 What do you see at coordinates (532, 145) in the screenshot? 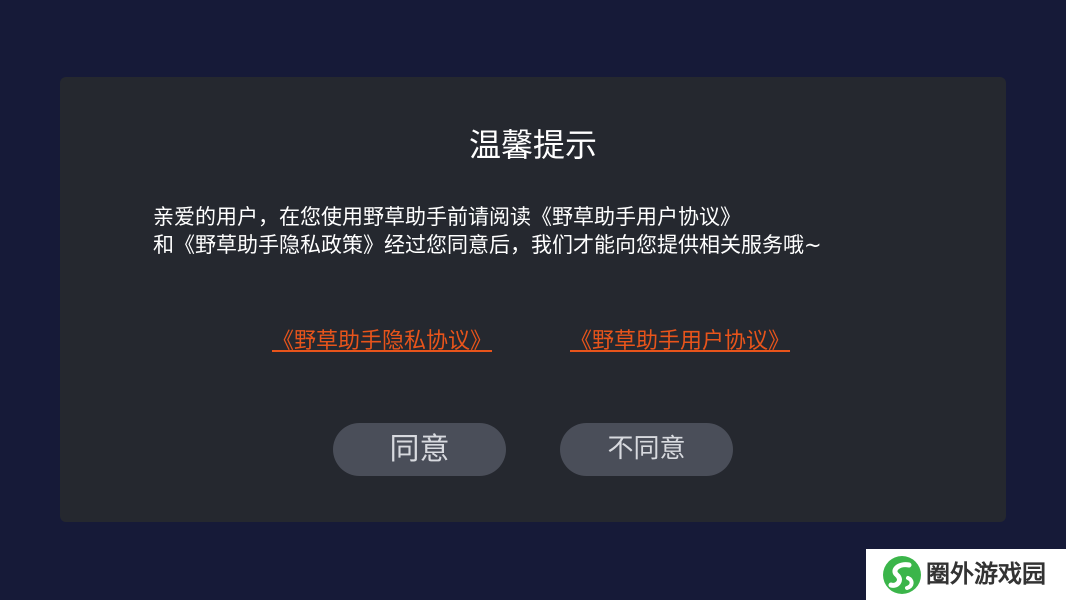
I see `dialog-title: 温馨提示` at bounding box center [532, 145].